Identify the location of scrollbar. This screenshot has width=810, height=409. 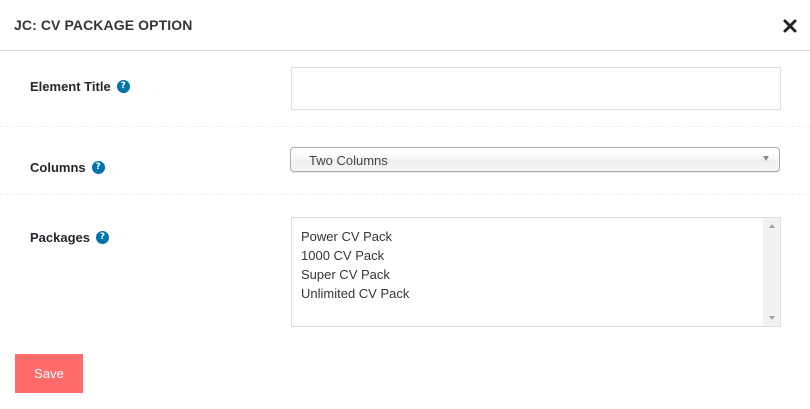
(771, 272).